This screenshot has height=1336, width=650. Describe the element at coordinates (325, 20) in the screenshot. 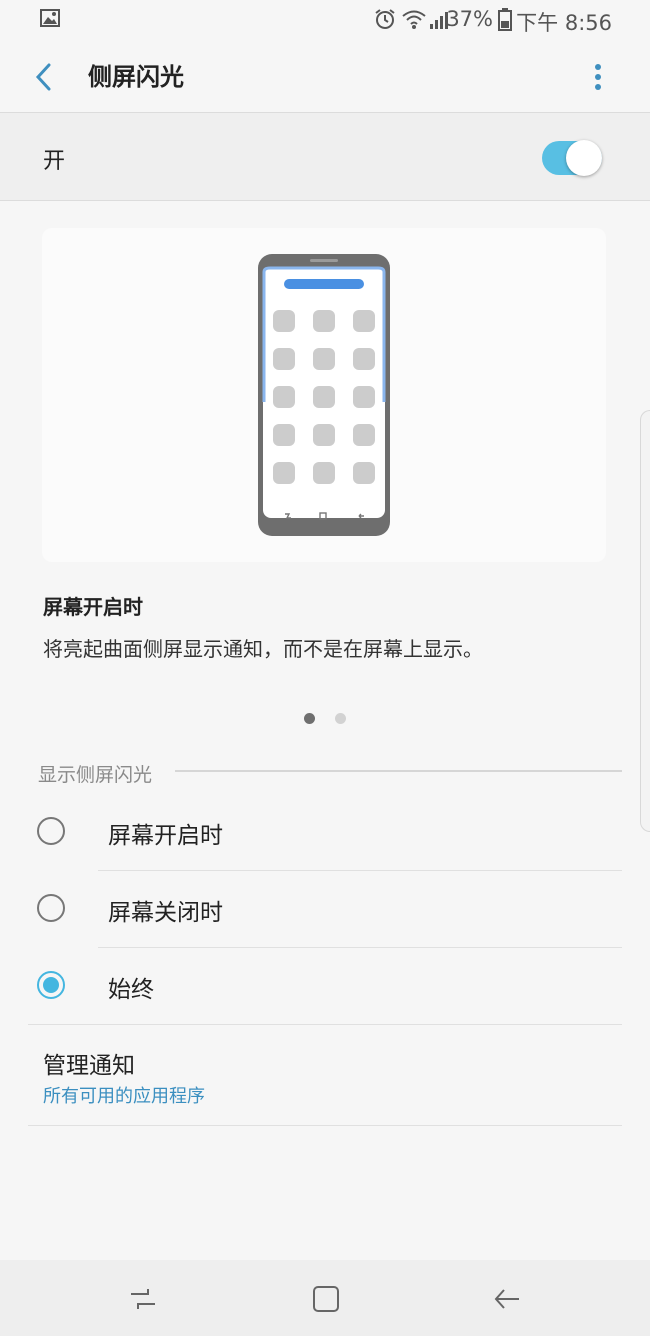

I see `status-bar: 37% 下午 8:56` at that location.